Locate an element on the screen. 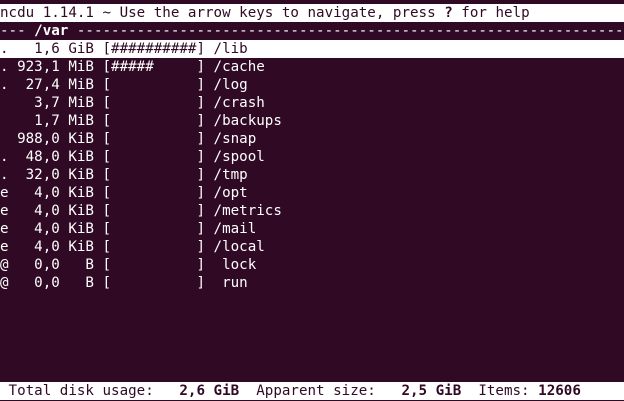 This screenshot has width=624, height=401. entry-size: 923,1 MiB is located at coordinates (55, 67).